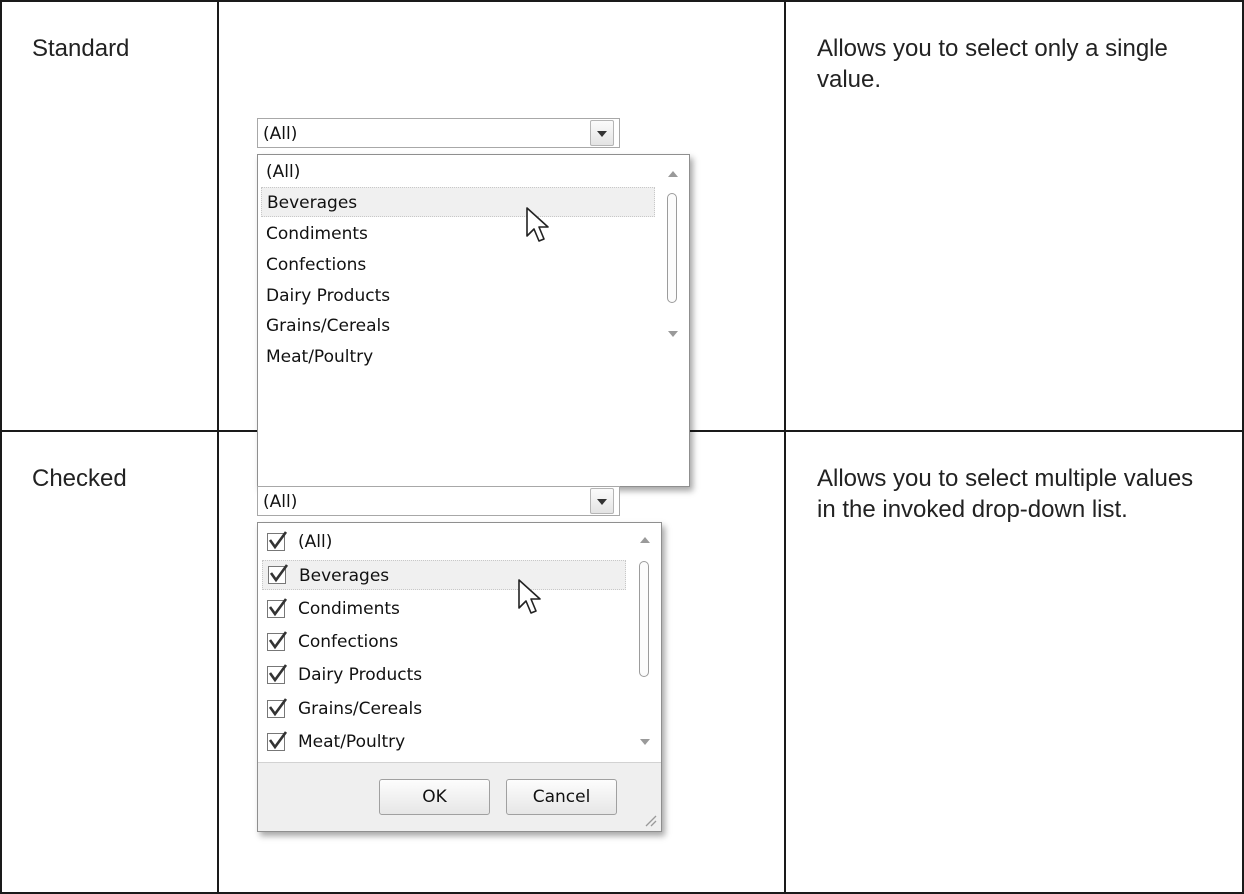  Describe the element at coordinates (458, 202) in the screenshot. I see `list-item-highlighted: Beverages` at that location.